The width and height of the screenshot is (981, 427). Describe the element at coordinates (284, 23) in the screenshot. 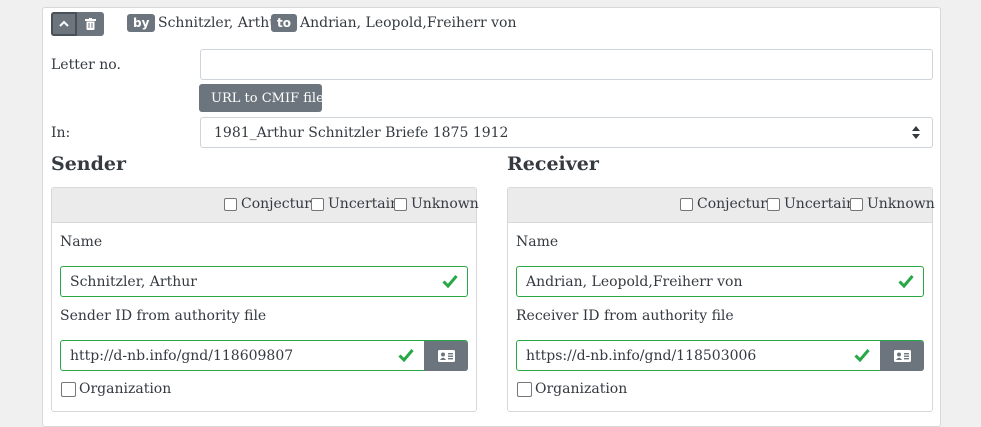

I see `to-badge: to` at that location.